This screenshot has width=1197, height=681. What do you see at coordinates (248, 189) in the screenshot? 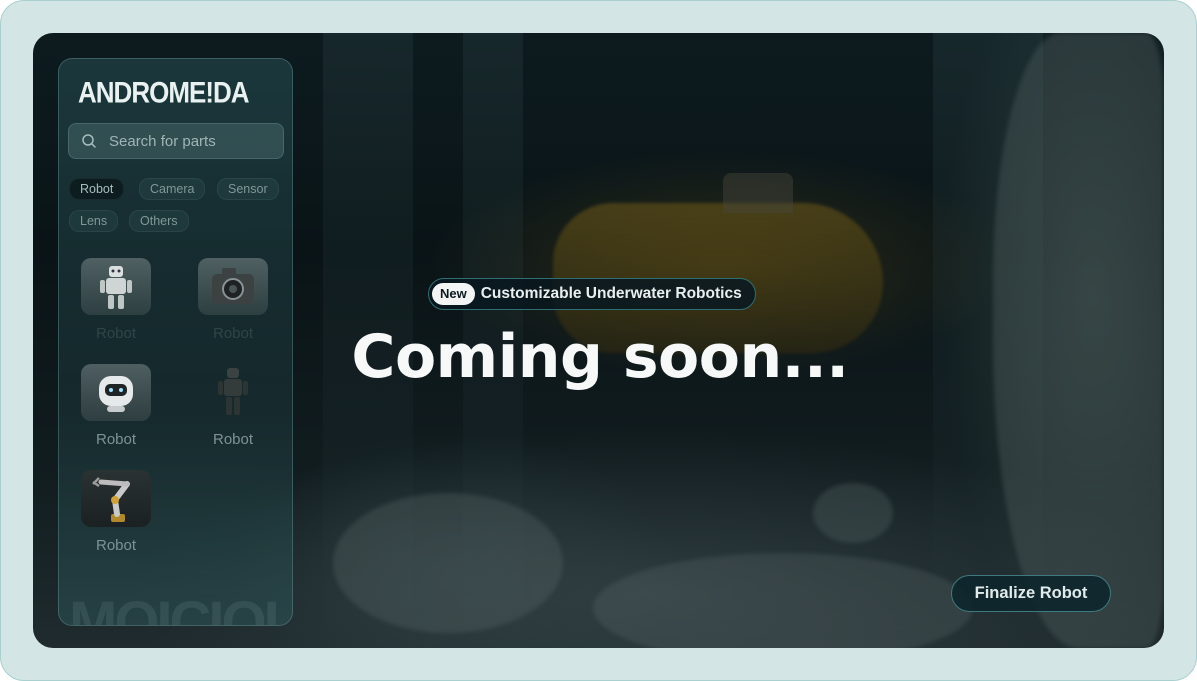
I see `filter-chip-sensor: Sensor` at bounding box center [248, 189].